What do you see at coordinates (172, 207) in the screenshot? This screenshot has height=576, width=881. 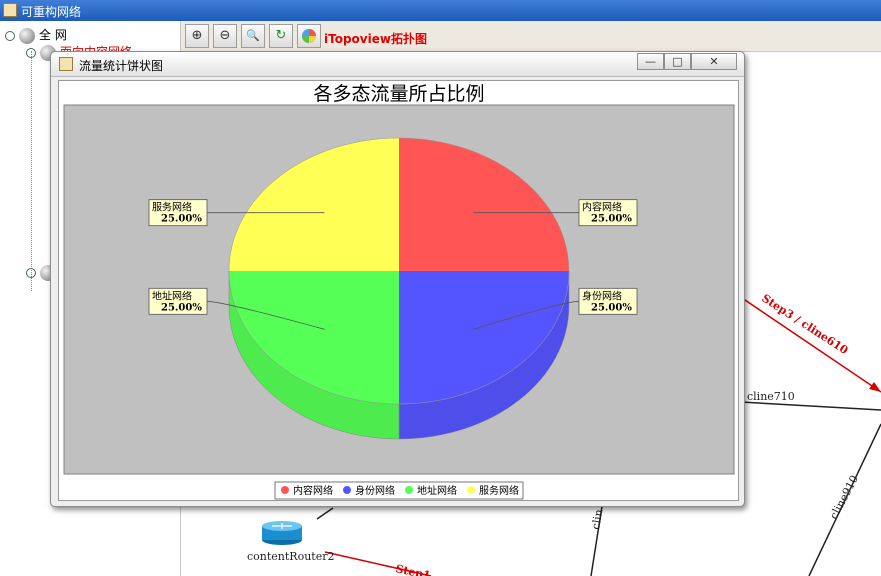 I see `label-category-4: 服务网络` at bounding box center [172, 207].